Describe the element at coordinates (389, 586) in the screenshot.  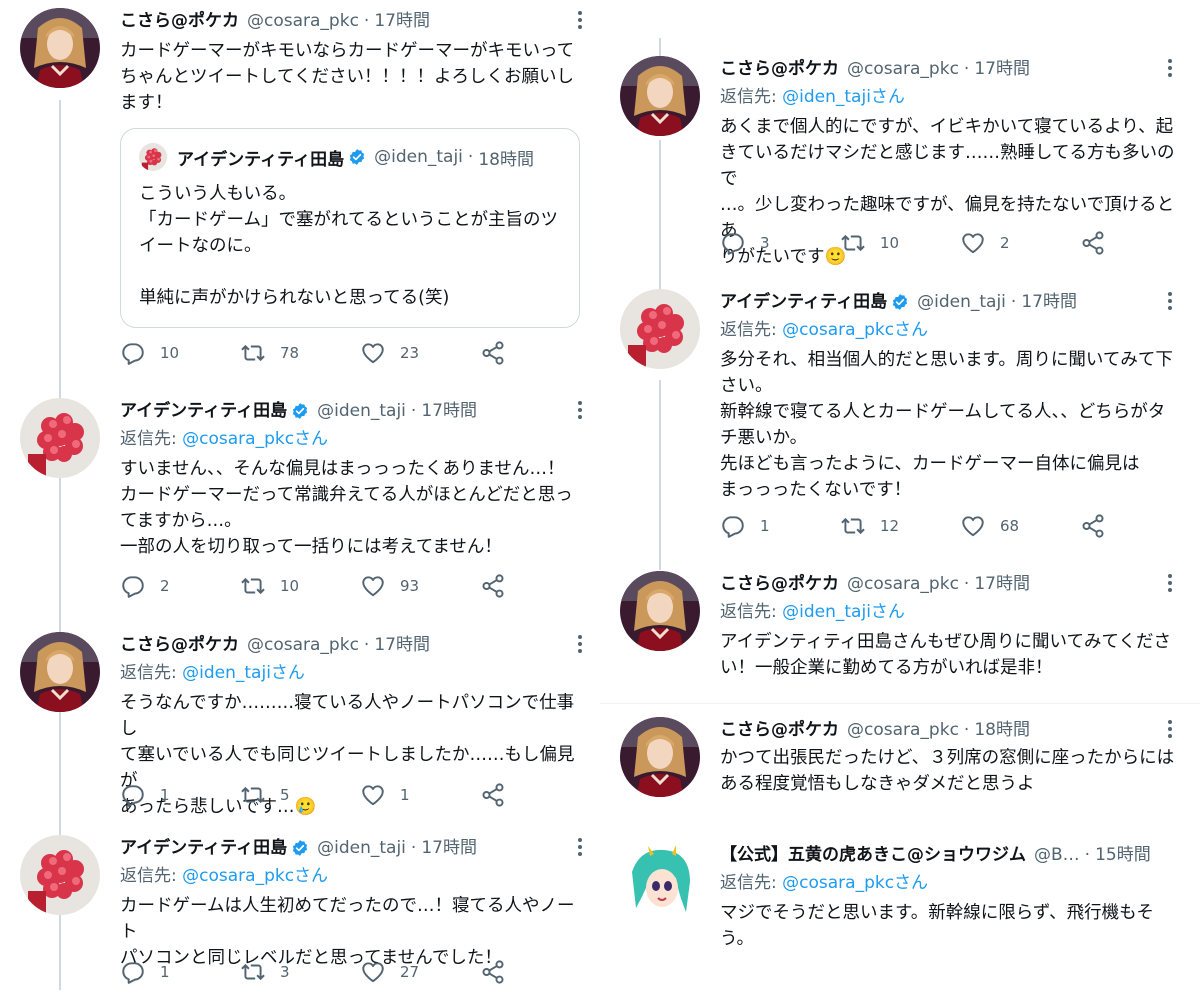
I see `like-button: 93` at that location.